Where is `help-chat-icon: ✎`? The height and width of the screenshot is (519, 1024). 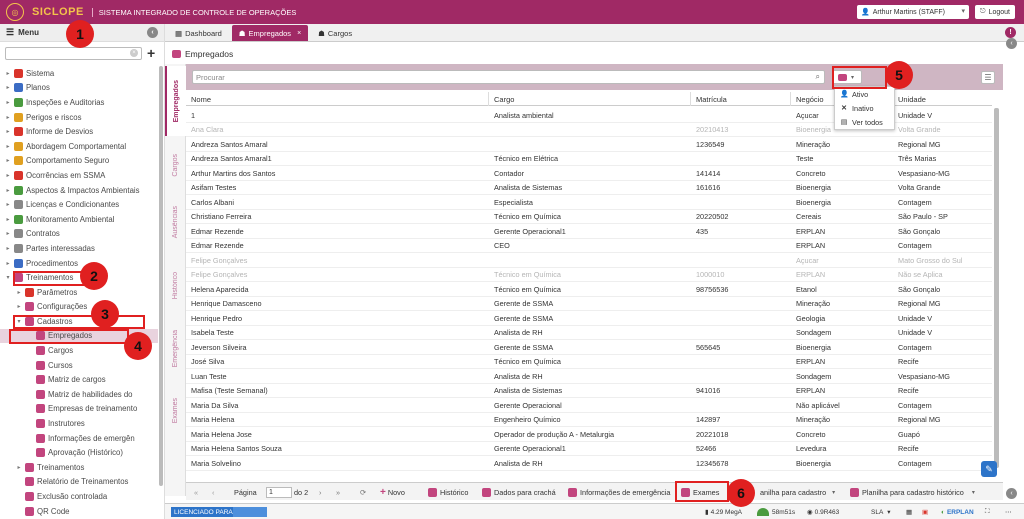 help-chat-icon: ✎ is located at coordinates (989, 469).